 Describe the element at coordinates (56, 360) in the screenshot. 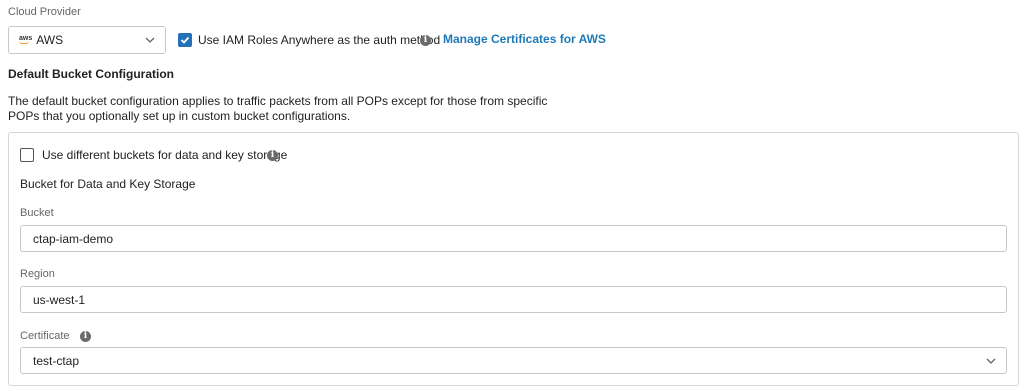

I see `certificate-select-value: test-ctap` at that location.